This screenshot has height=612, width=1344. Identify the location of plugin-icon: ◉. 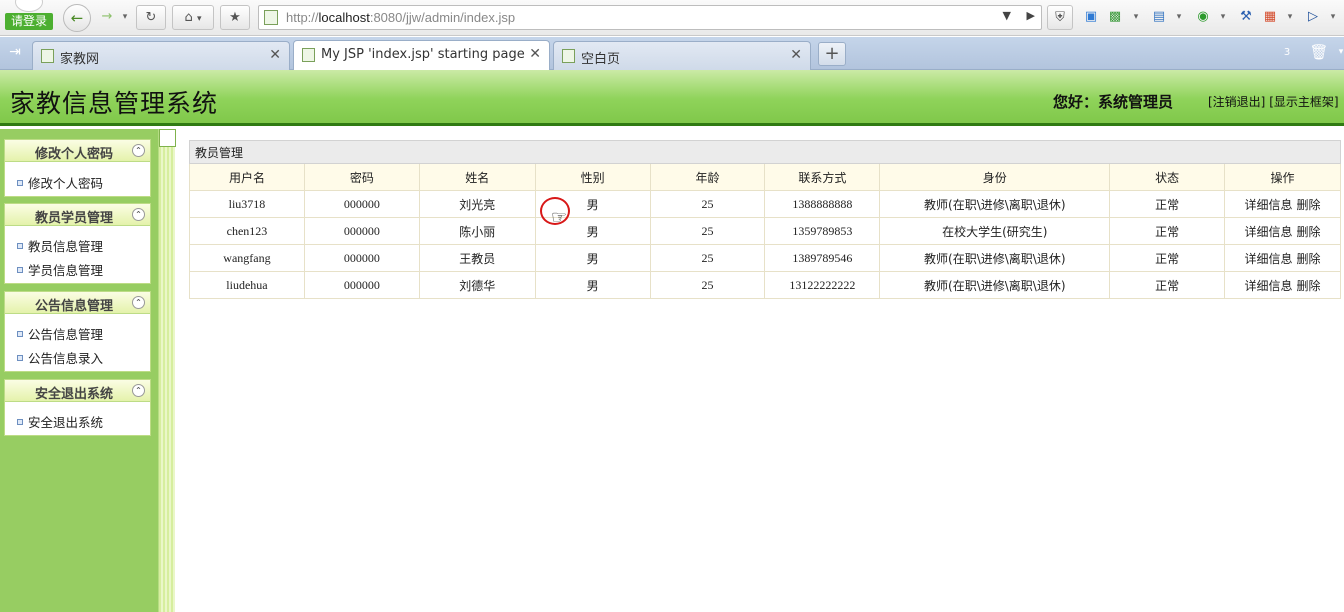
(1203, 17).